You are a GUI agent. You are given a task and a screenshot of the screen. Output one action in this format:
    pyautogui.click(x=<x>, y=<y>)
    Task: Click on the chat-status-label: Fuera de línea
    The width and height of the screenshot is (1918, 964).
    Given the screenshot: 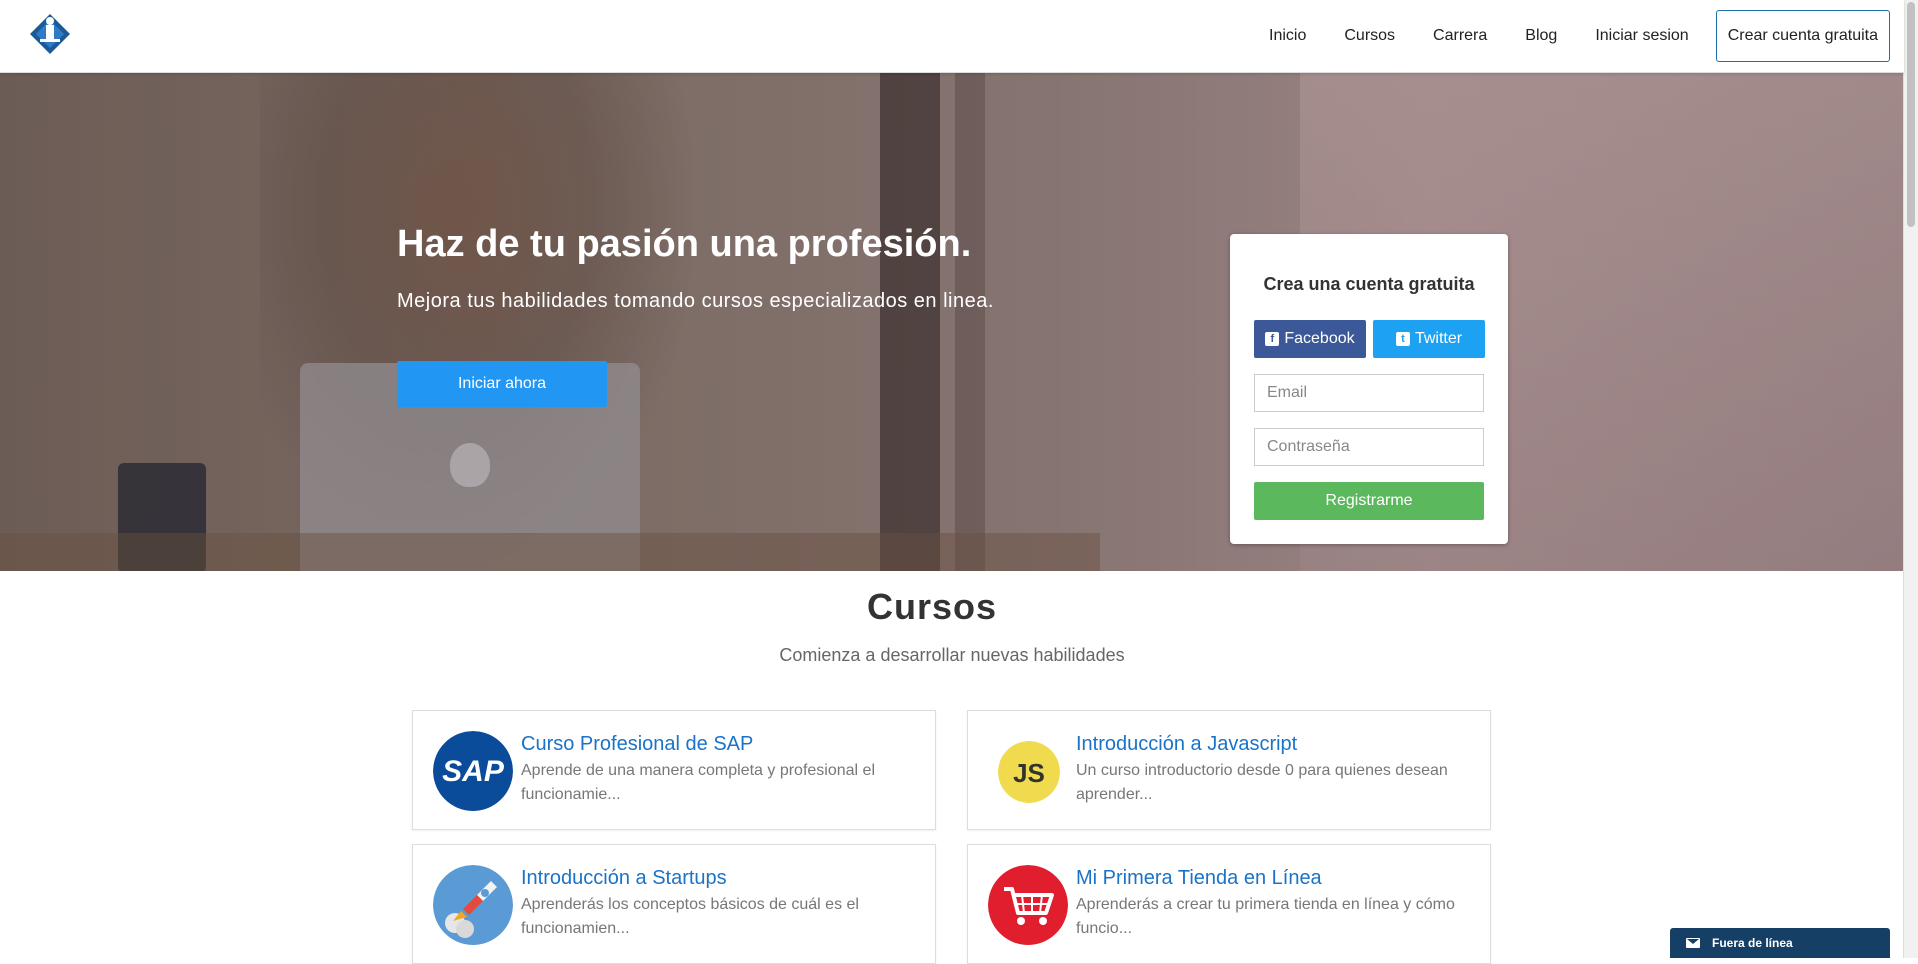 What is the action you would take?
    pyautogui.click(x=1752, y=943)
    